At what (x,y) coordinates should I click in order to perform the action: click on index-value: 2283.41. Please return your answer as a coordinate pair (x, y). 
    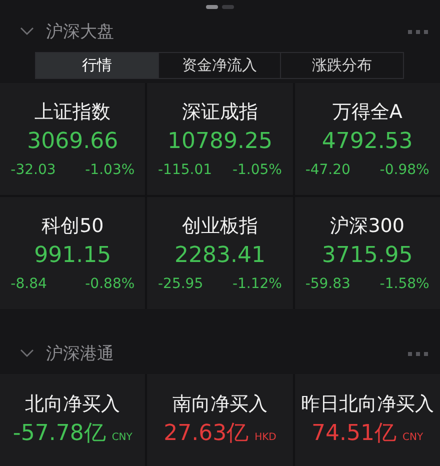
    Looking at the image, I should click on (220, 256).